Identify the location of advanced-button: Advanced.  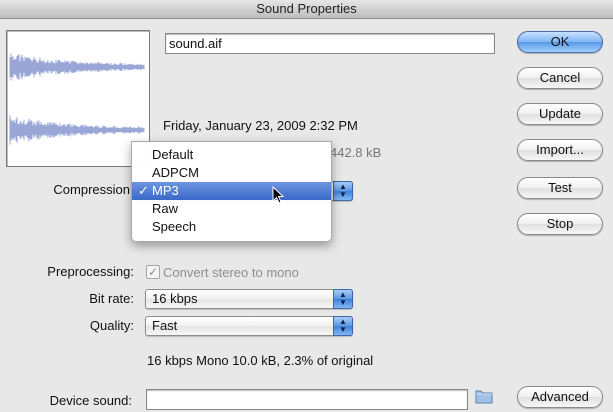
(560, 397).